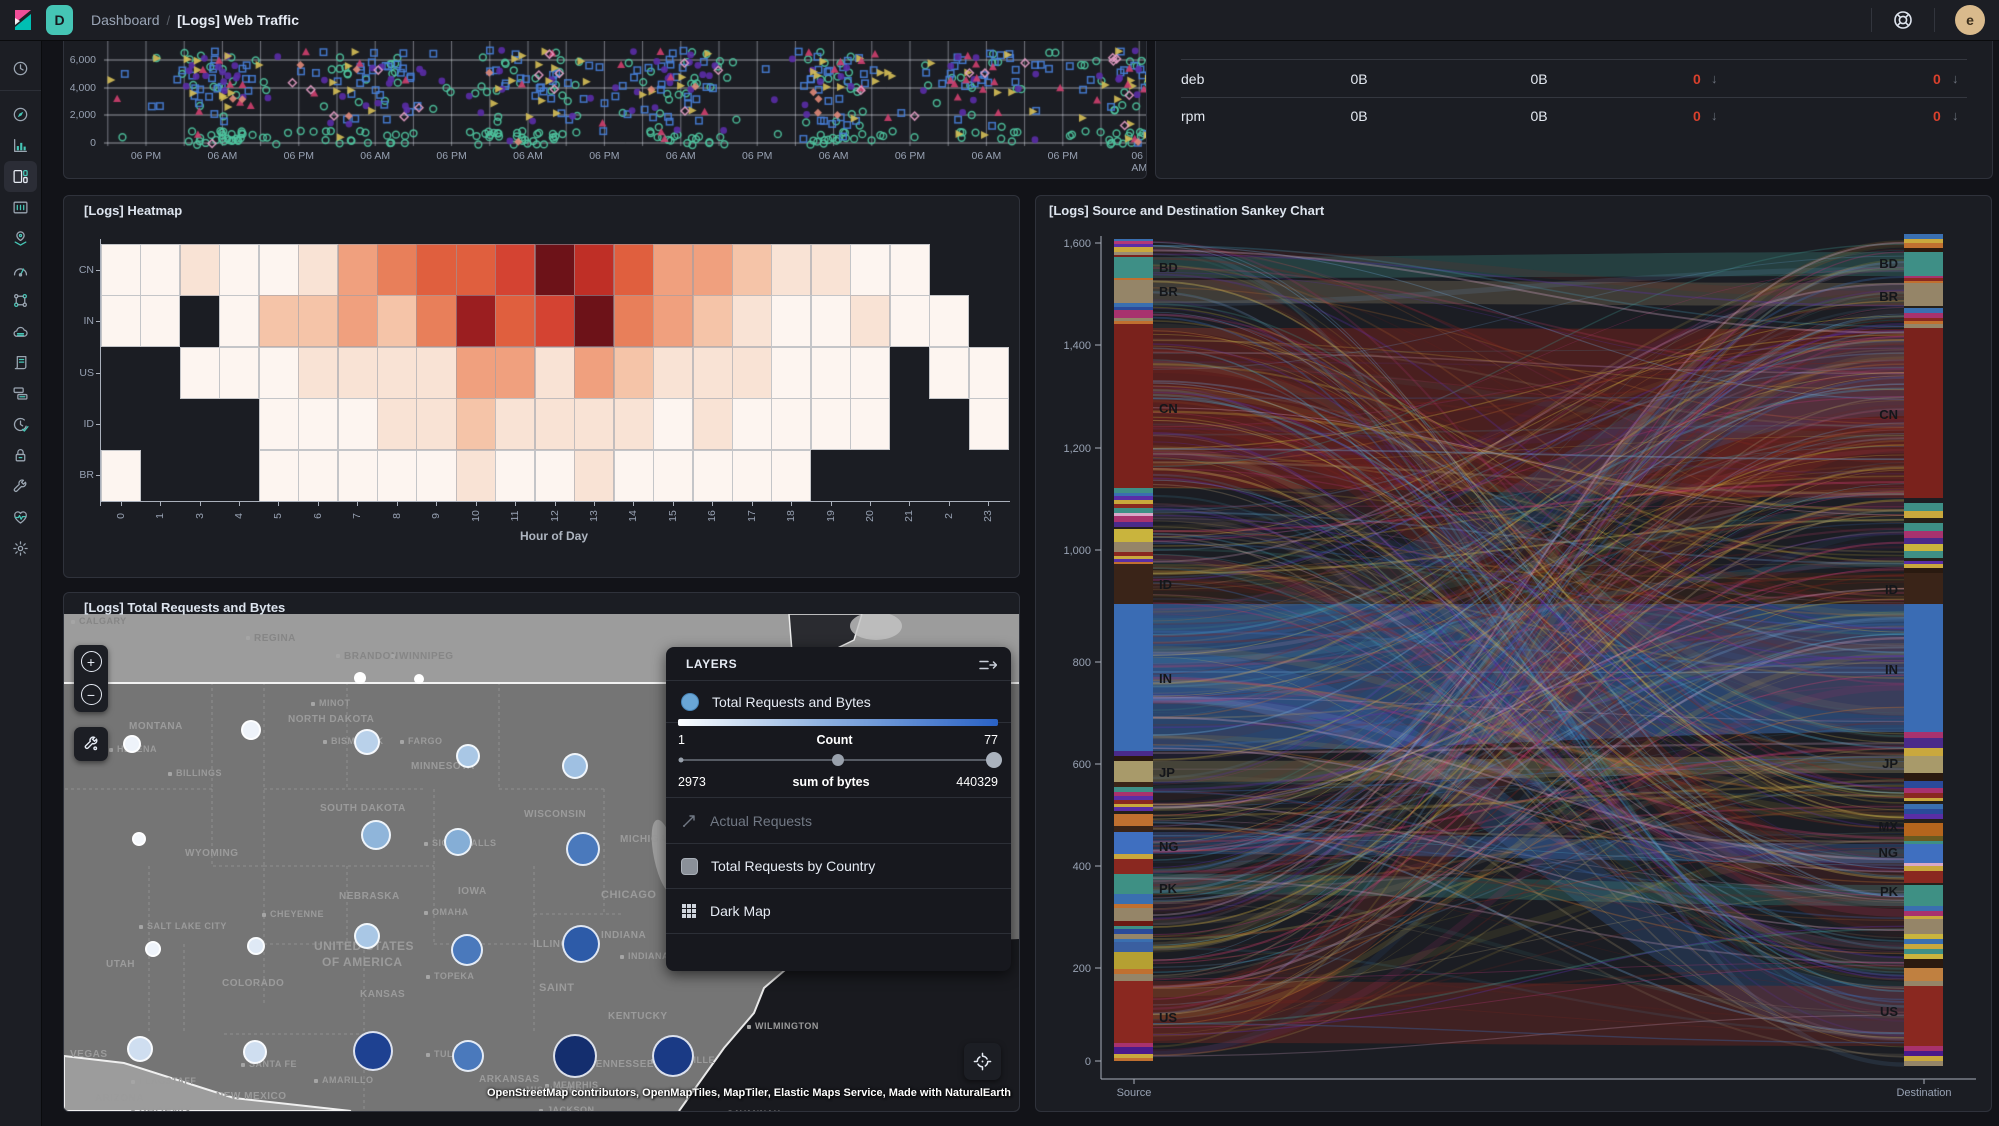 The image size is (1999, 1126). What do you see at coordinates (838, 760) in the screenshot?
I see `slider-handle-mid` at bounding box center [838, 760].